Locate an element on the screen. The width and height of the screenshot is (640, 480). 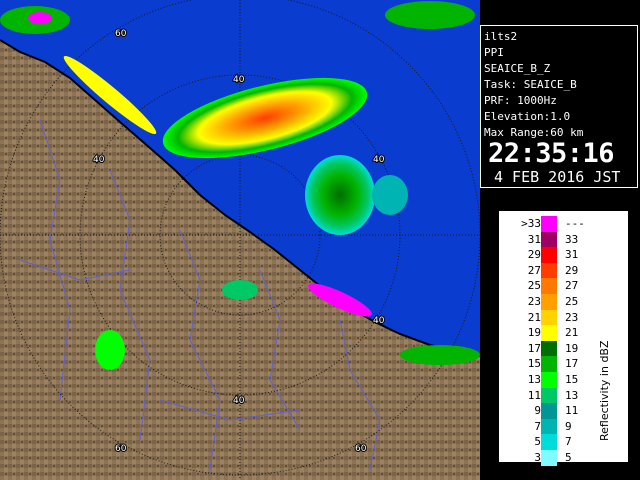
legend-low-value: 11 is located at coordinates (534, 395).